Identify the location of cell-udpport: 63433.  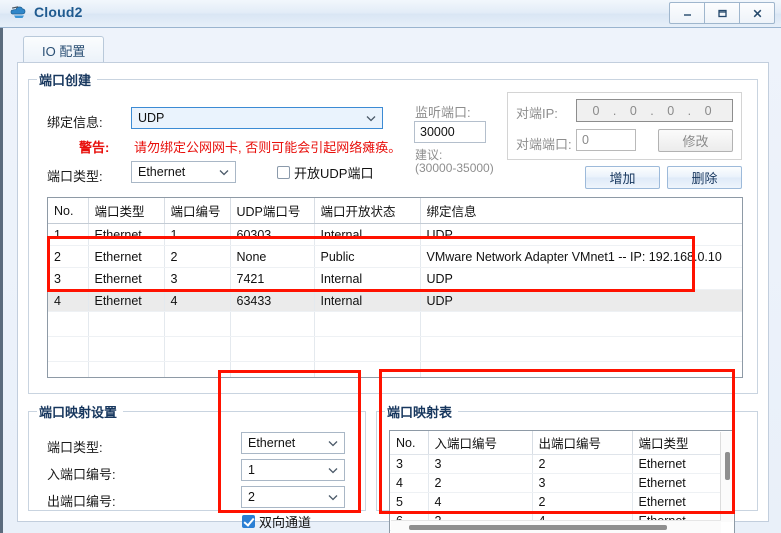
(272, 300).